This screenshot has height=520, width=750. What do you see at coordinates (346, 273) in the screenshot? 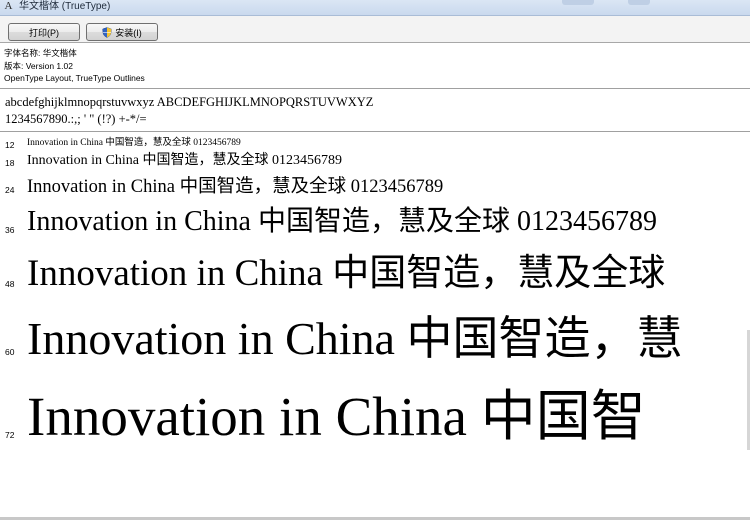
I see `sample-text: Innovation in China 中国智造，慧及全球` at bounding box center [346, 273].